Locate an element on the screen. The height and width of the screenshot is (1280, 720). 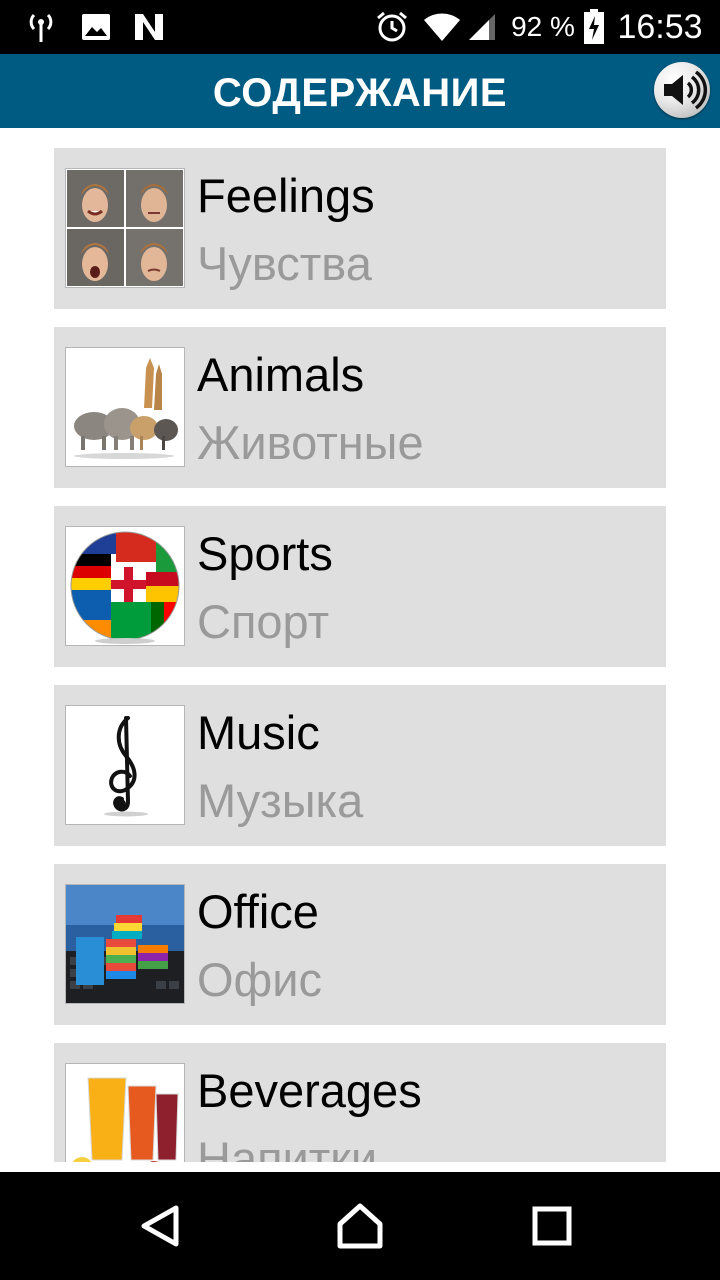
home-icon is located at coordinates (360, 1226).